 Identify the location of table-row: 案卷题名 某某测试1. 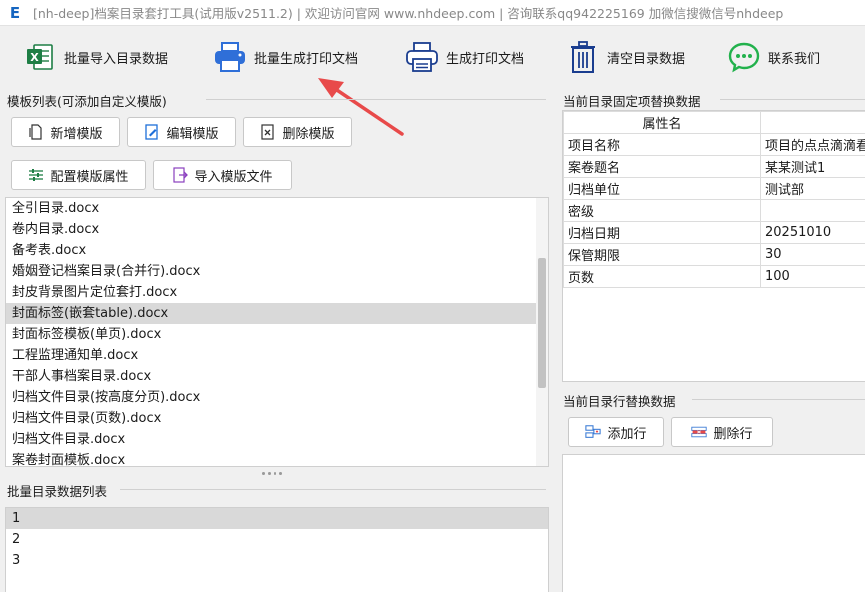
(714, 166).